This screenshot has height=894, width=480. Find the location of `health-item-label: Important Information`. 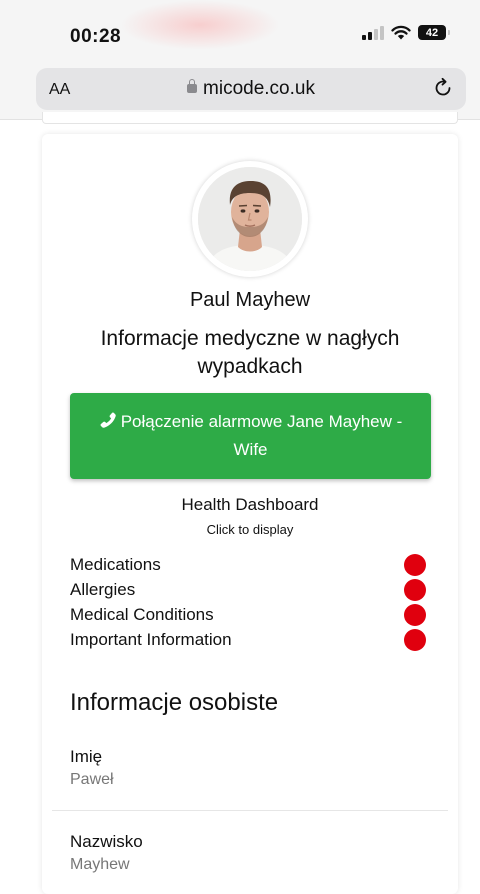

health-item-label: Important Information is located at coordinates (151, 639).